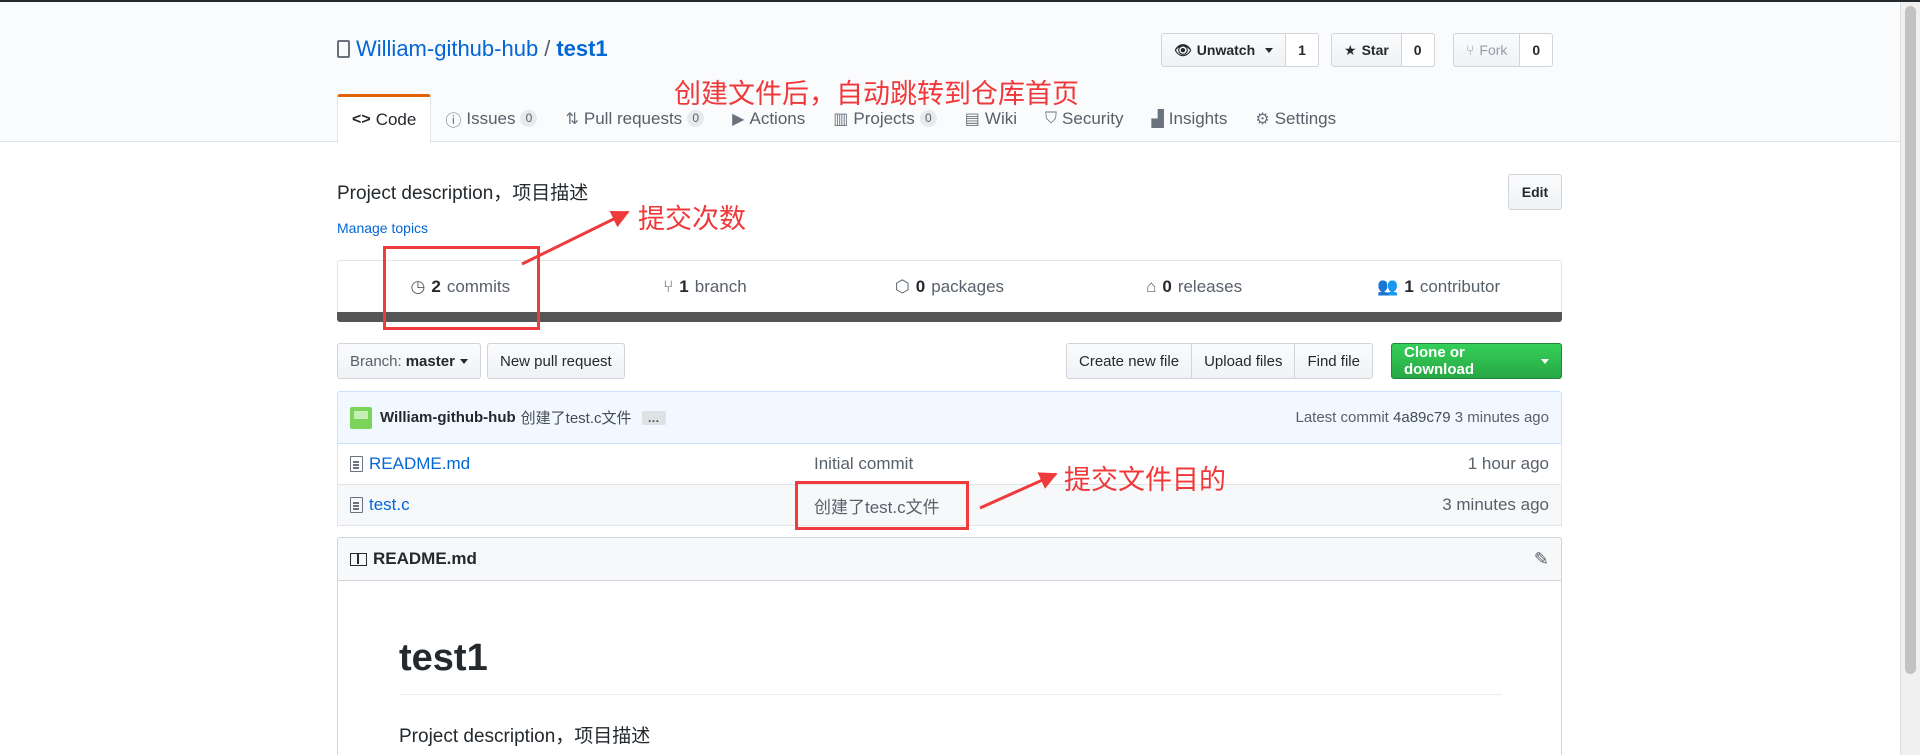 The height and width of the screenshot is (755, 1920). Describe the element at coordinates (591, 505) in the screenshot. I see `file-name-link: test.c` at that location.